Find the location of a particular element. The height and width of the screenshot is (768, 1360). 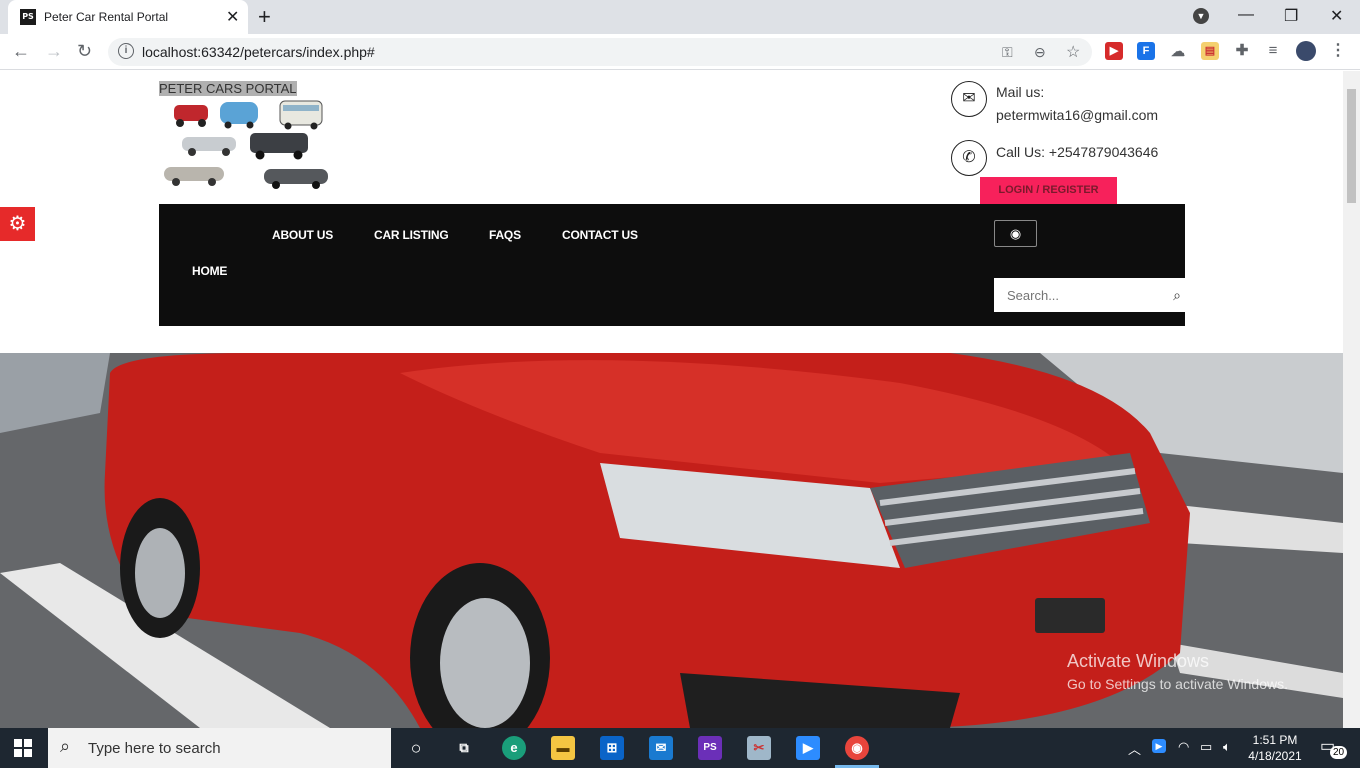

bookmark-star-icon: ☆ is located at coordinates (1073, 52).